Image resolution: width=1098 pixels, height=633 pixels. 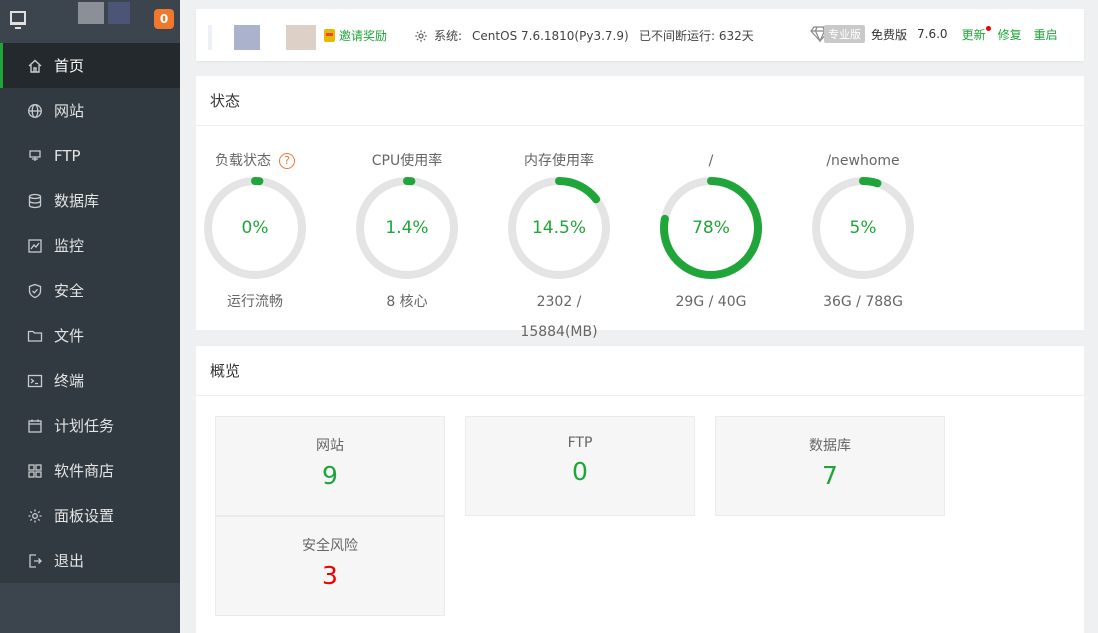 What do you see at coordinates (18, 20) in the screenshot?
I see `monitor-logo-icon` at bounding box center [18, 20].